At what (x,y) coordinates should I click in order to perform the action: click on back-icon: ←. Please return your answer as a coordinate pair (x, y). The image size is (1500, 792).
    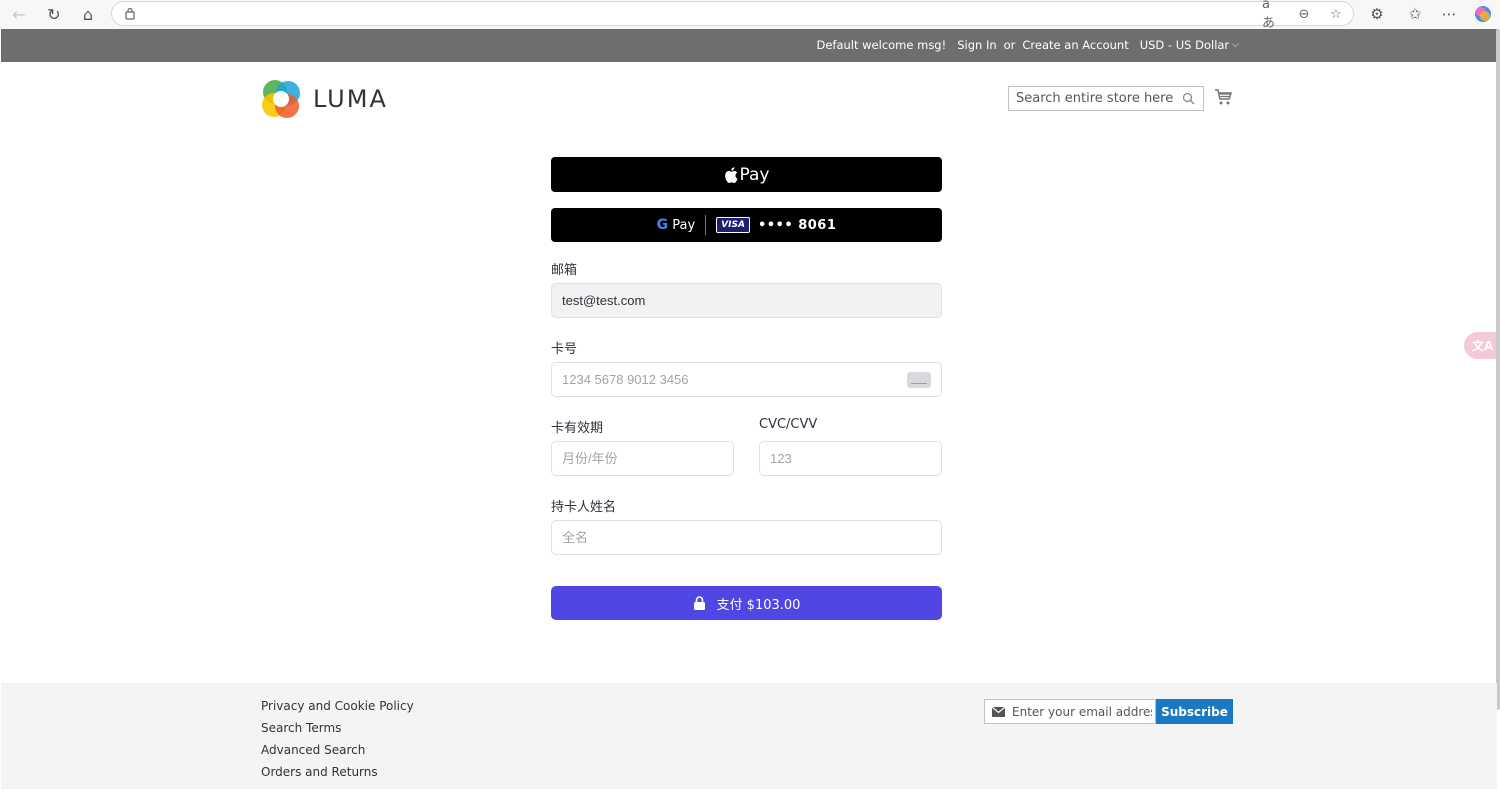
    Looking at the image, I should click on (19, 14).